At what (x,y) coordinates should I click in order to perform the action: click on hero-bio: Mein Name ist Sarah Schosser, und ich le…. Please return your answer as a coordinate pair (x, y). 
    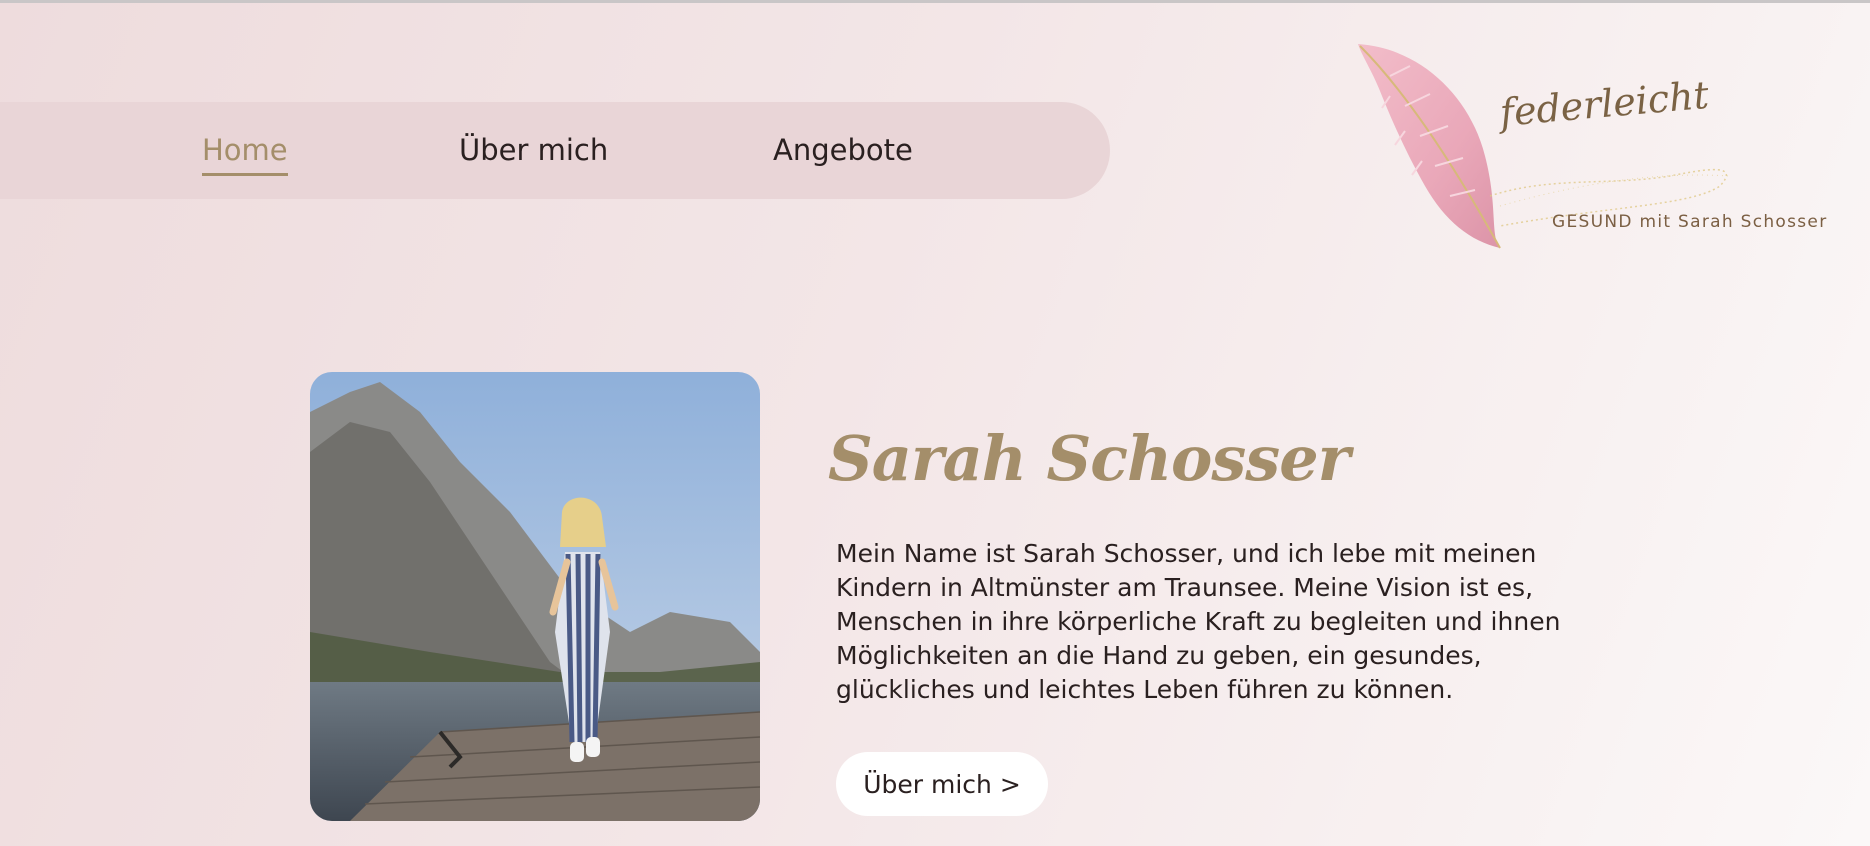
    Looking at the image, I should click on (1198, 621).